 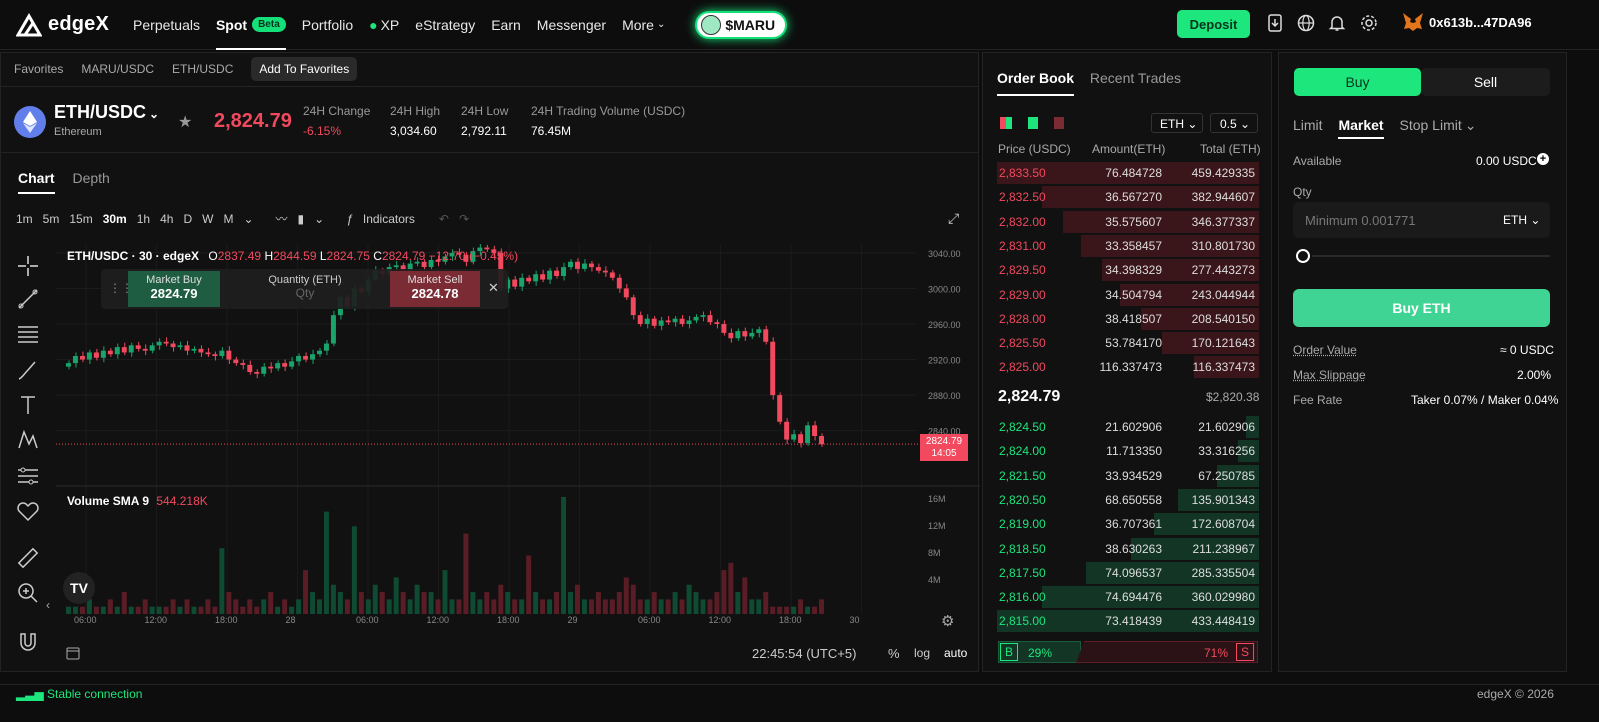 I want to click on undo-icon: ↶, so click(x=444, y=219).